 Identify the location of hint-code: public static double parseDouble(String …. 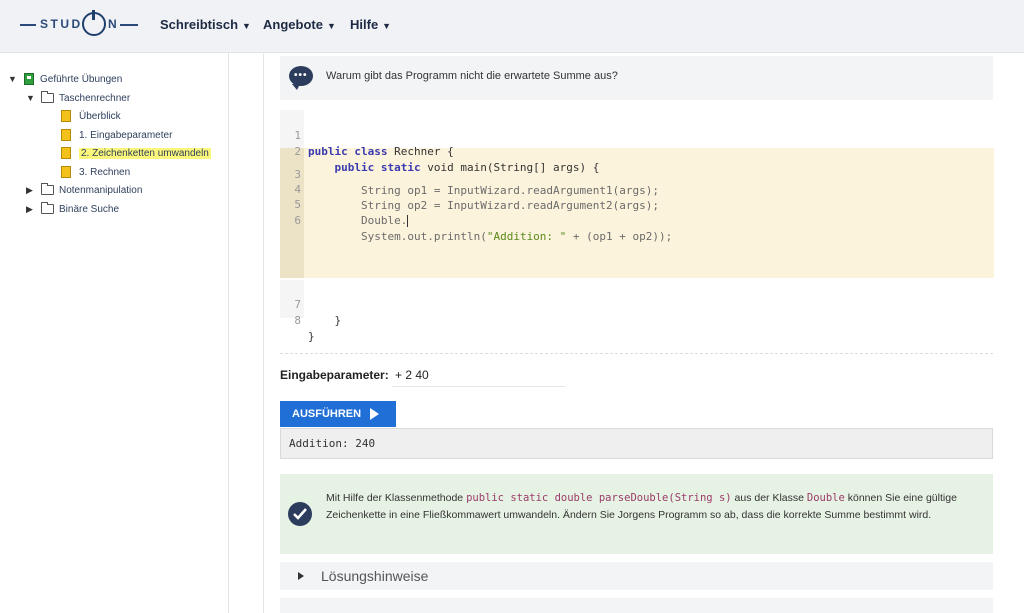
(599, 498).